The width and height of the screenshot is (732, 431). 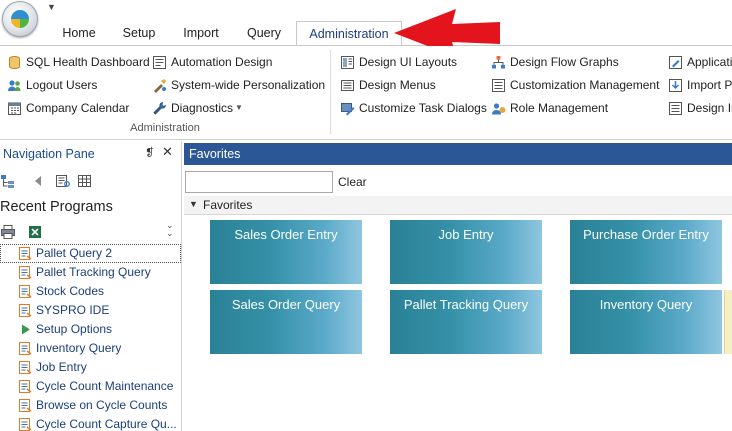 What do you see at coordinates (709, 108) in the screenshot?
I see `design-in-label: Design In` at bounding box center [709, 108].